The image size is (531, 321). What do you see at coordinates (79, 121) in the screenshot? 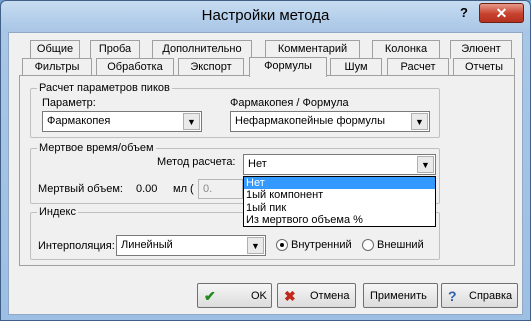
I see `param-select-value: Фармакопея` at bounding box center [79, 121].